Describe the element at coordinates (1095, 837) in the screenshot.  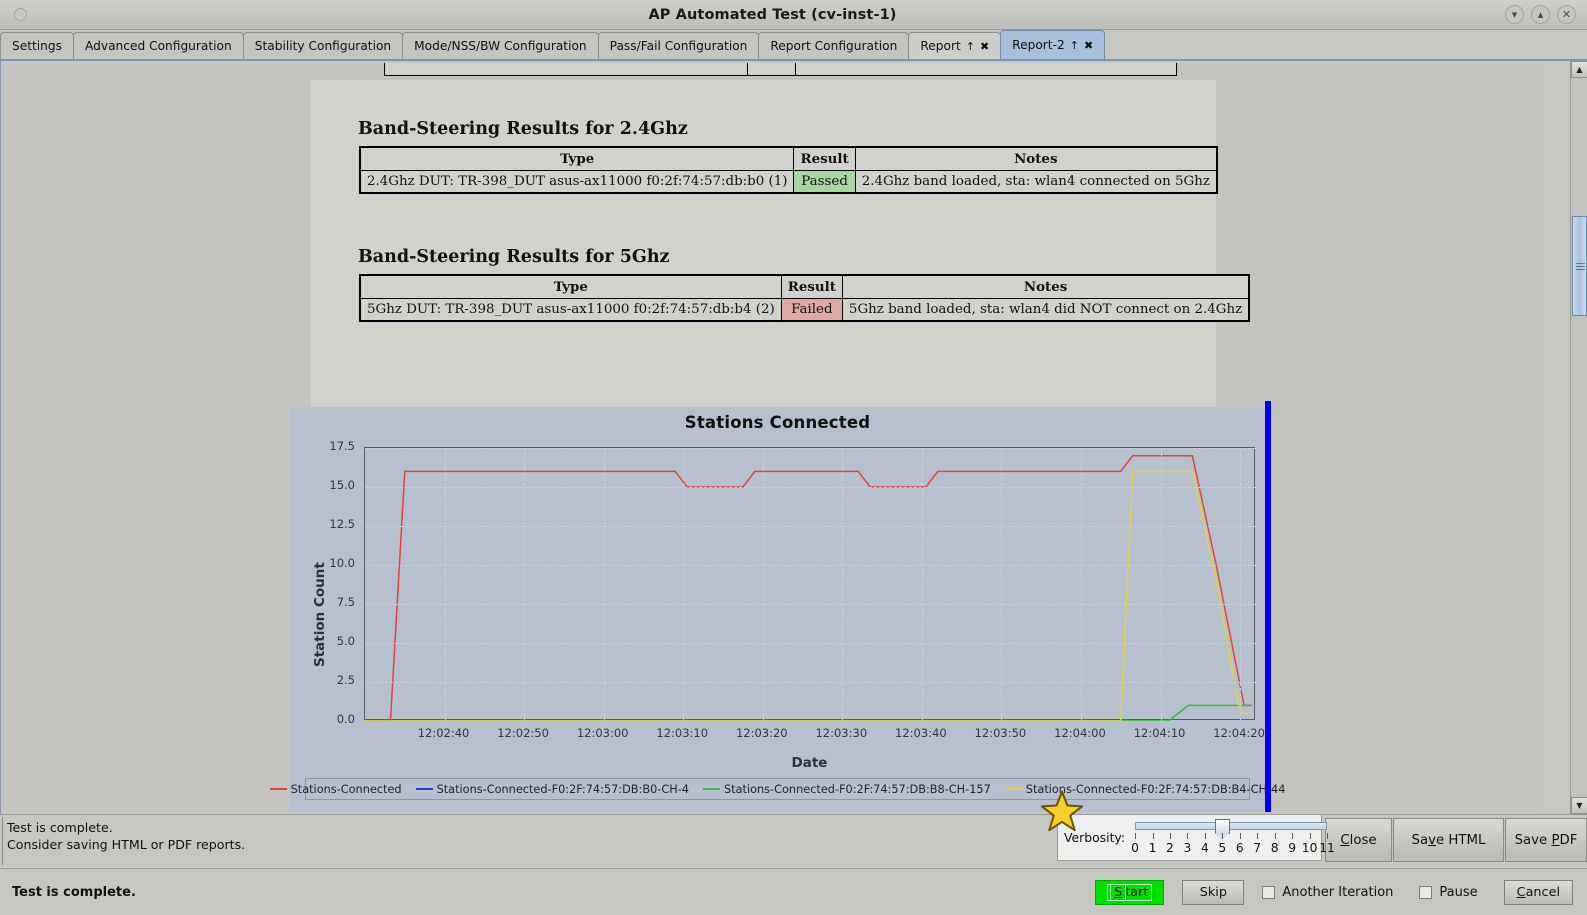
I see `verbosity-label: Verbosity:` at that location.